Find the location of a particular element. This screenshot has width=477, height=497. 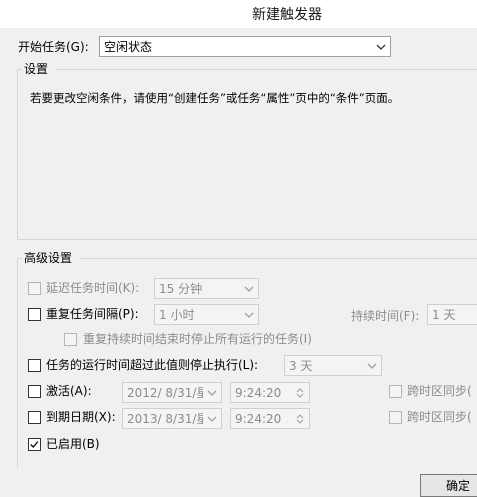

checkmark-icon is located at coordinates (34, 445).